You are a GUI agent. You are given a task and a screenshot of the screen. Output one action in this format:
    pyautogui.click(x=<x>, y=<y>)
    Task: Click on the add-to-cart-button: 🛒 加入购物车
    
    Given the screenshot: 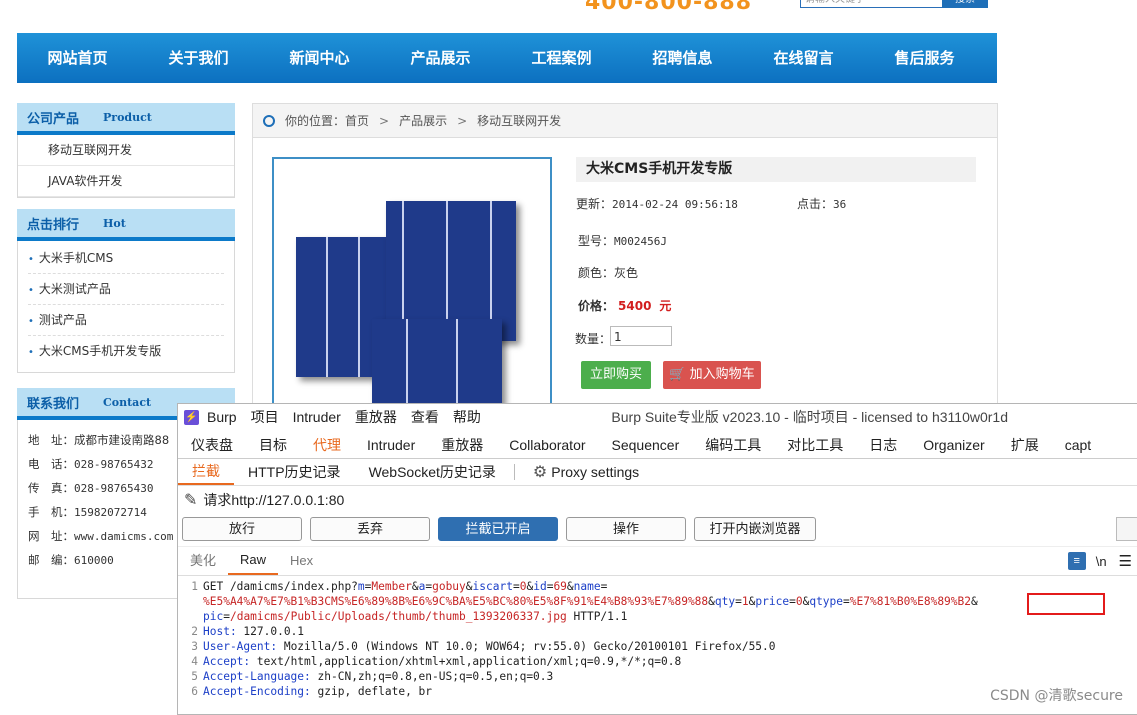 What is the action you would take?
    pyautogui.click(x=712, y=375)
    